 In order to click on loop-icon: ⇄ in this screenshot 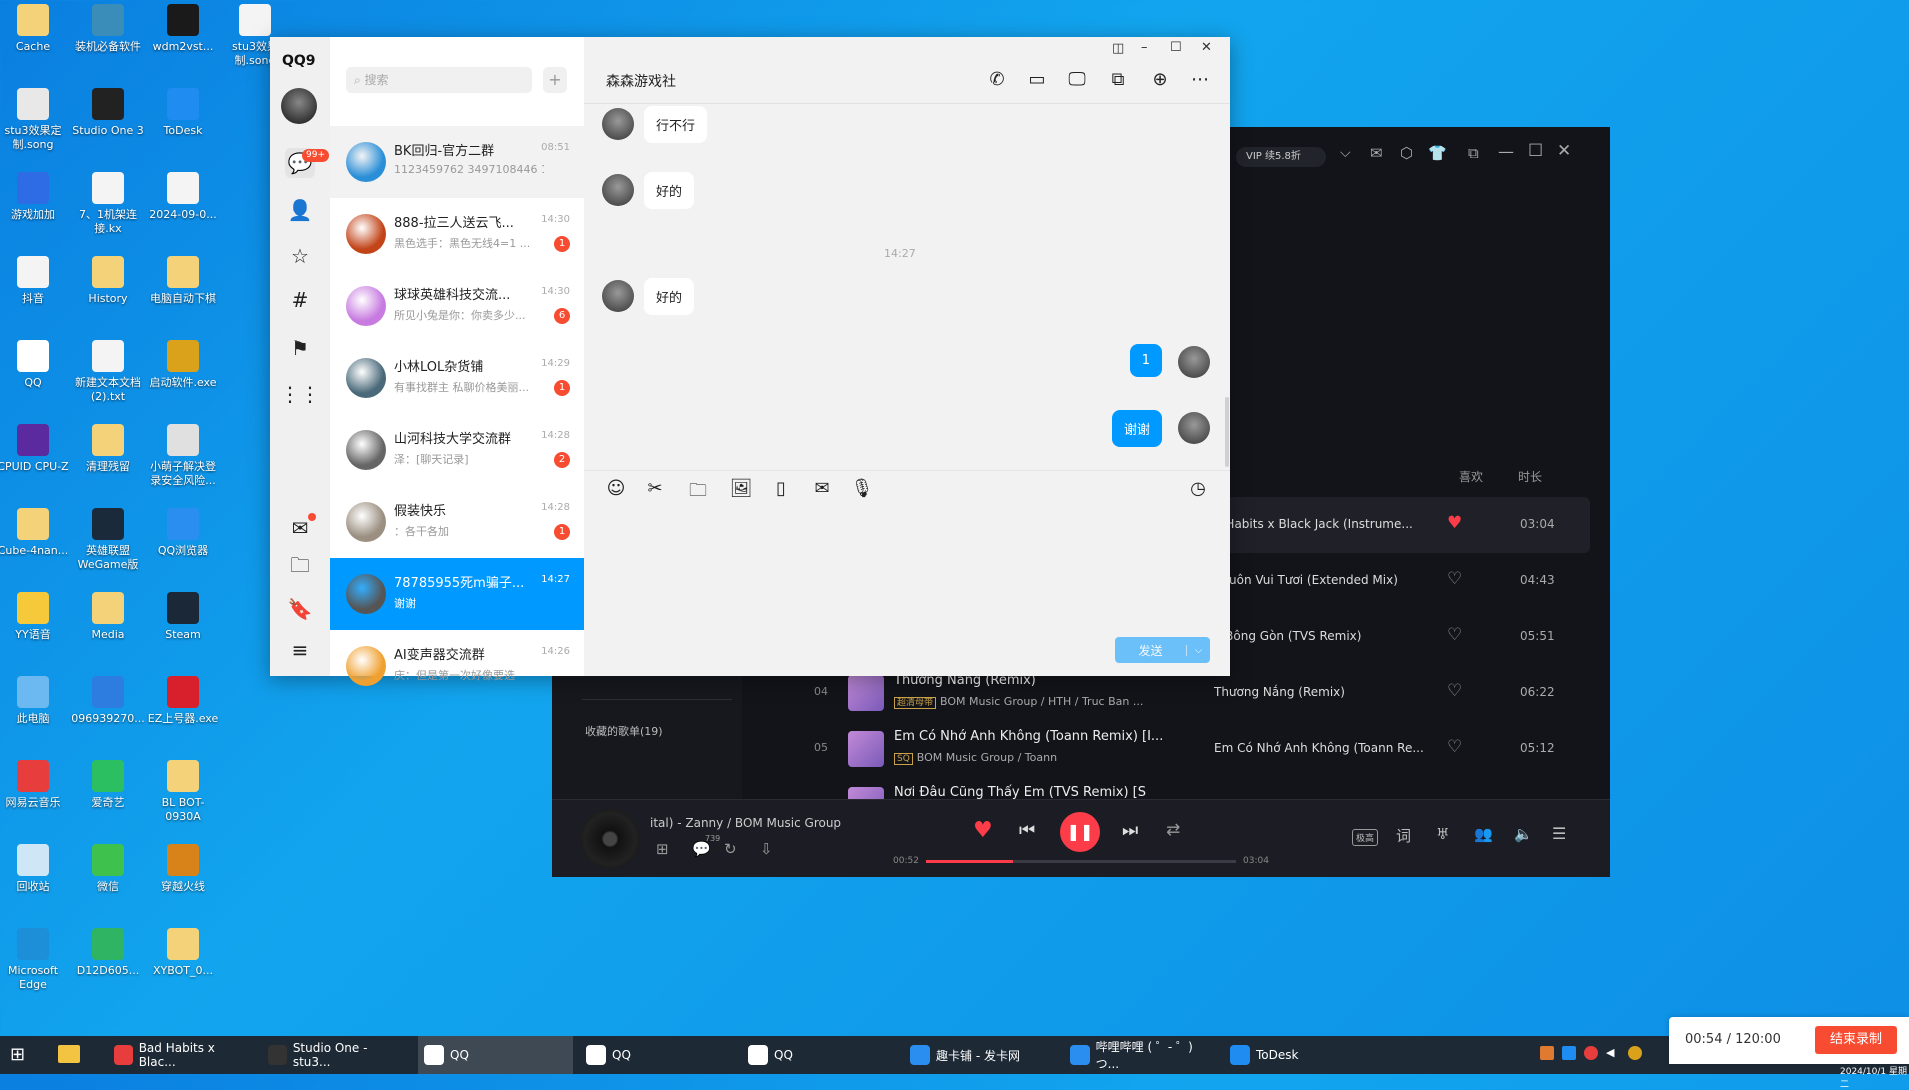, I will do `click(1173, 830)`.